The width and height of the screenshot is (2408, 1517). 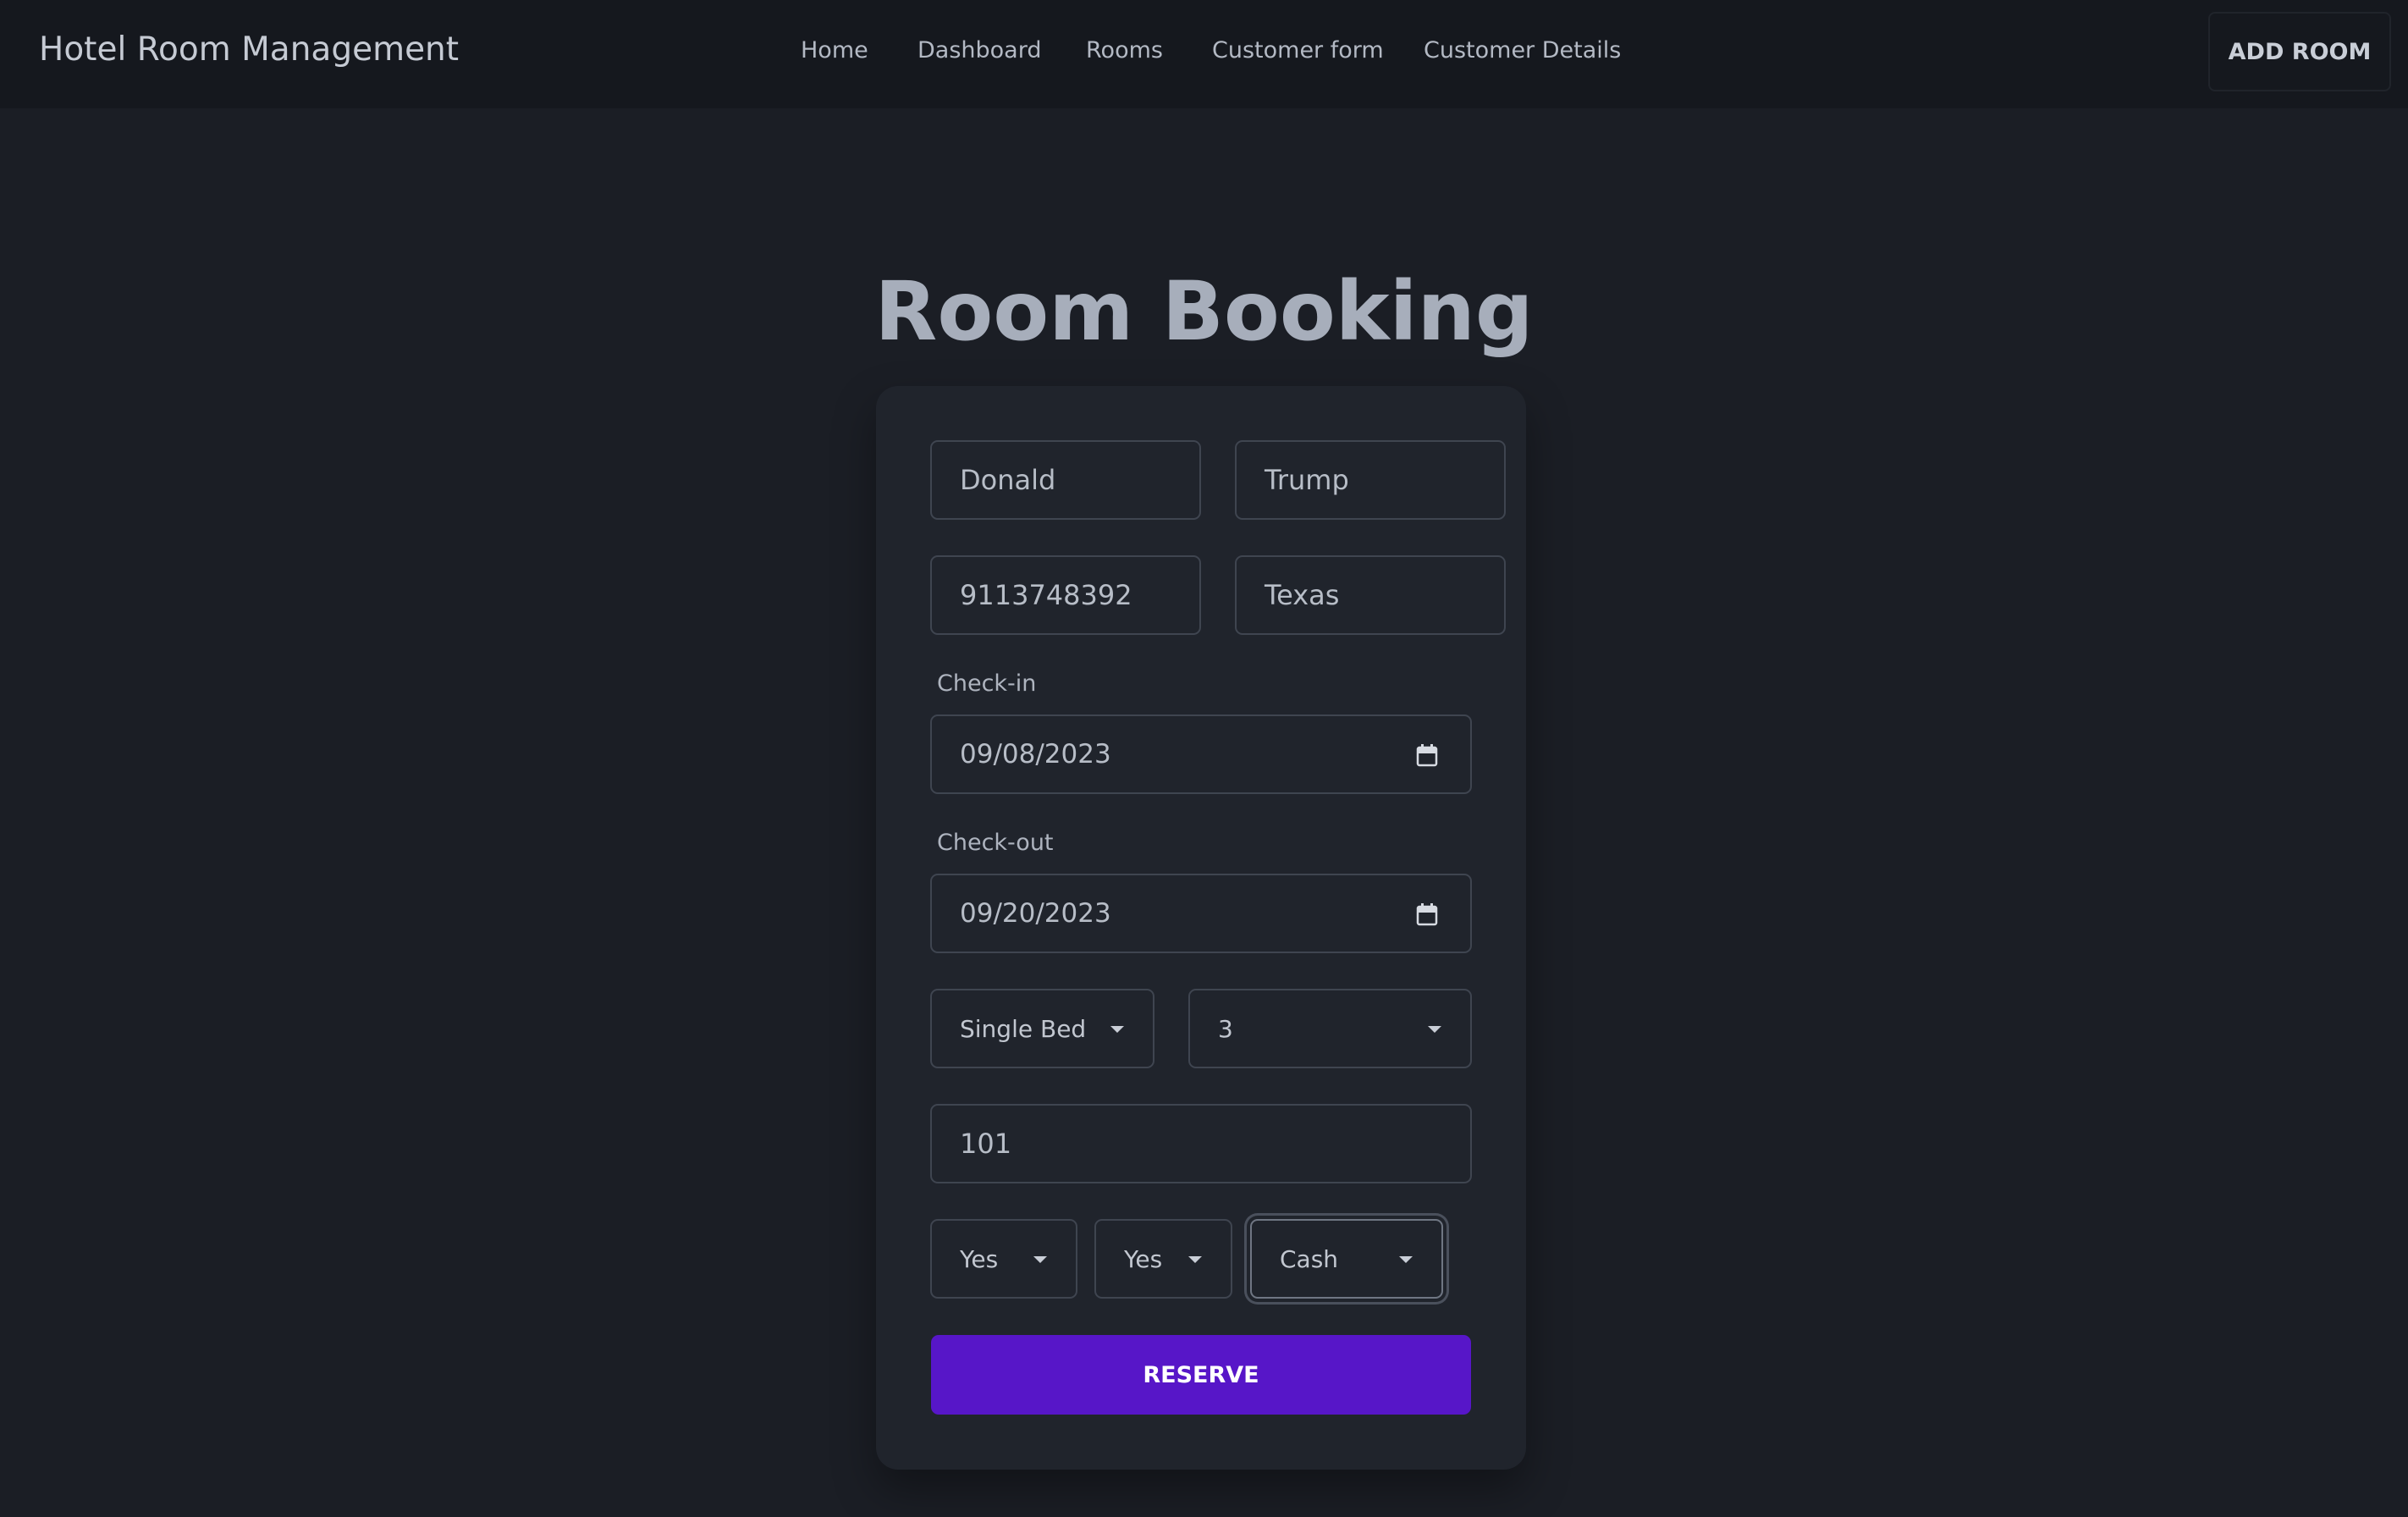 I want to click on nav-link-customer-form: Customer form, so click(x=1298, y=50).